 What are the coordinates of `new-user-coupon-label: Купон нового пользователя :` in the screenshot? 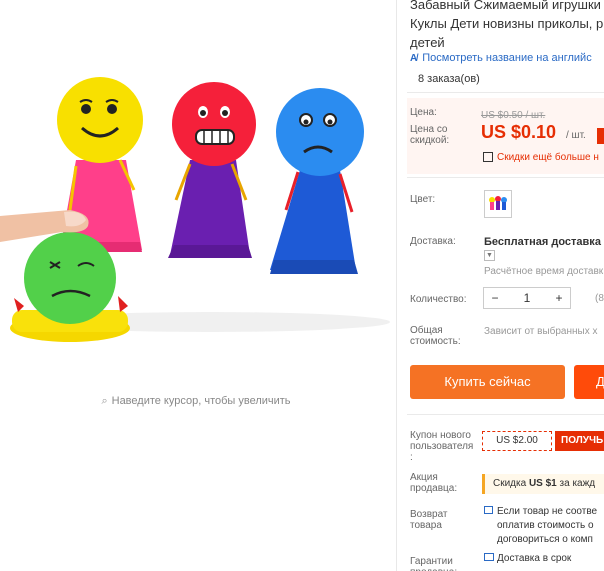 It's located at (442, 446).